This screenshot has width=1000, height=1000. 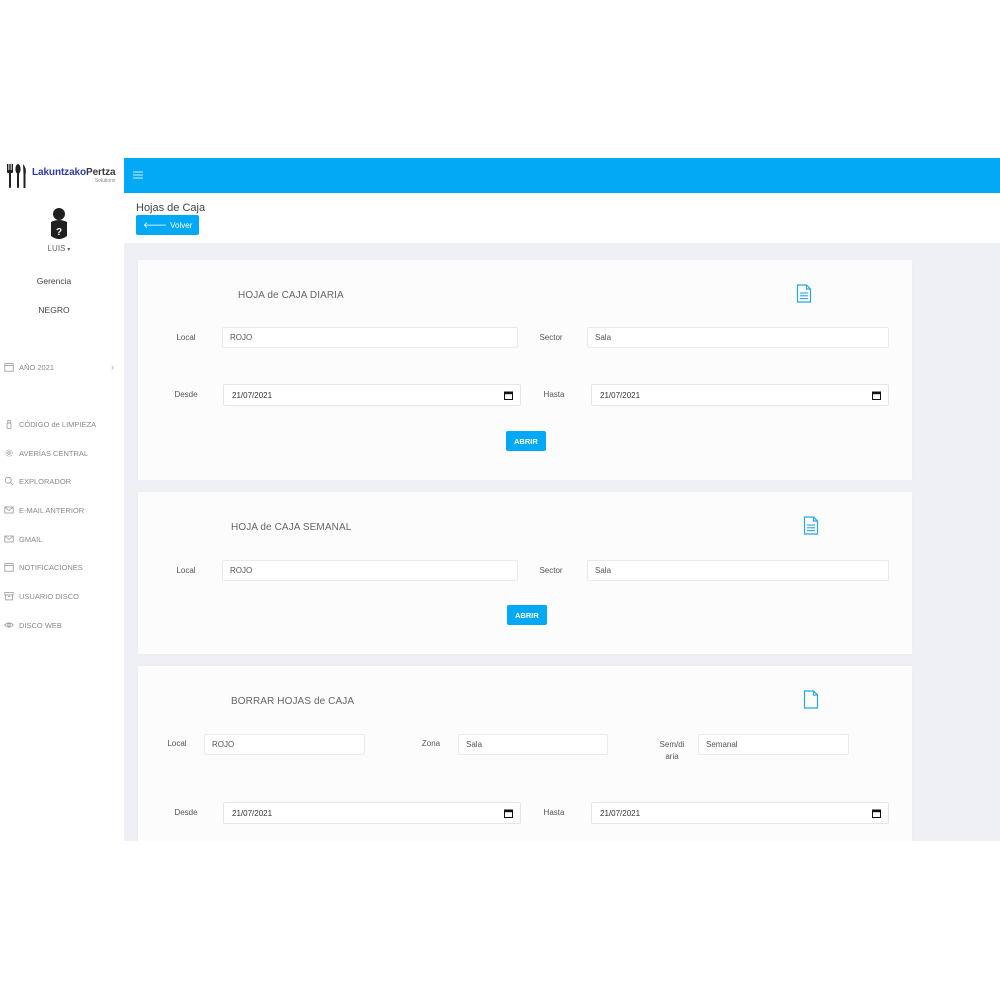 What do you see at coordinates (16, 176) in the screenshot?
I see `cutlery-icon` at bounding box center [16, 176].